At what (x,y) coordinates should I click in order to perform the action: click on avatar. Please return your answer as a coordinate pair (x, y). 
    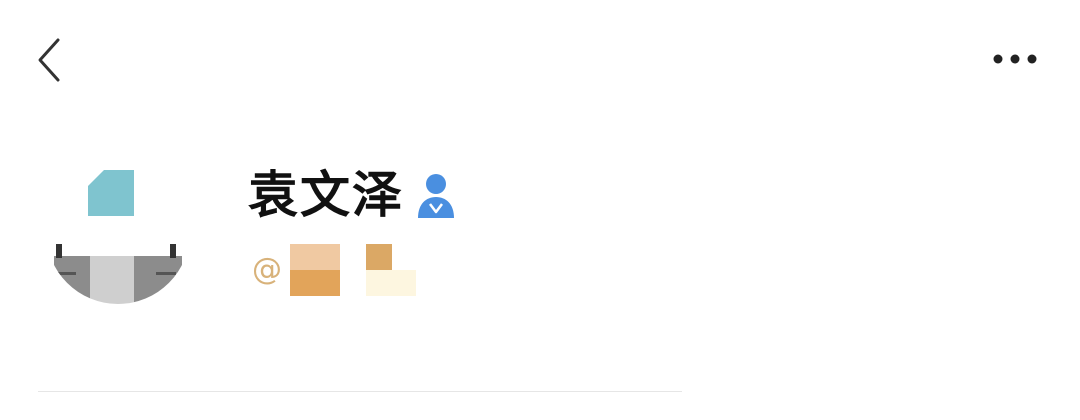
    Looking at the image, I should click on (118, 232).